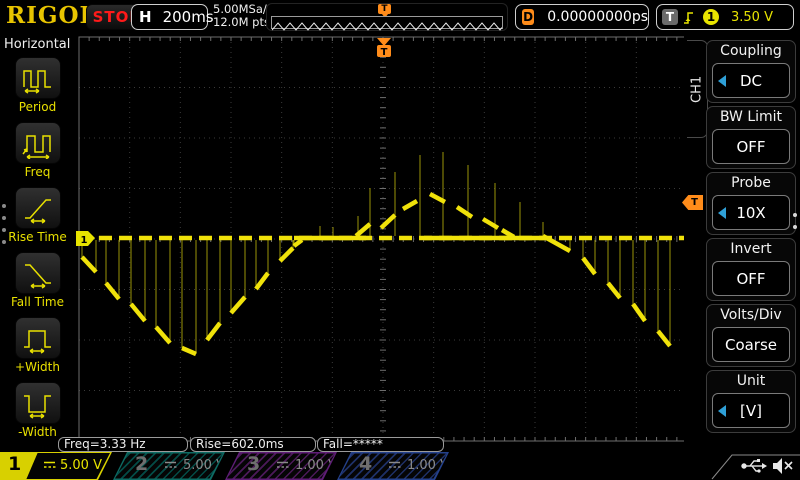 The height and width of the screenshot is (480, 800). I want to click on left-menu-scroll-dots, so click(4, 224).